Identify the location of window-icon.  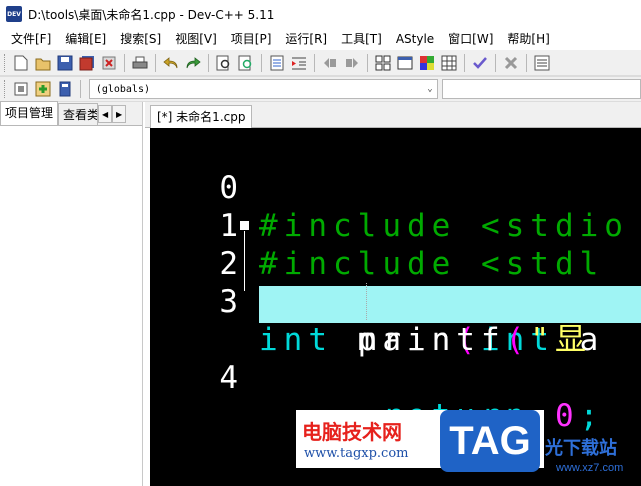
(405, 63).